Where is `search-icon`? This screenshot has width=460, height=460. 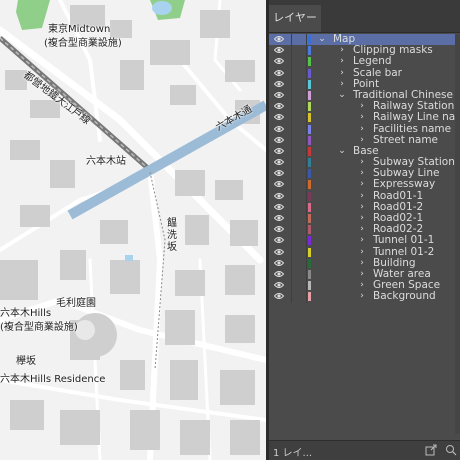
search-icon is located at coordinates (451, 450).